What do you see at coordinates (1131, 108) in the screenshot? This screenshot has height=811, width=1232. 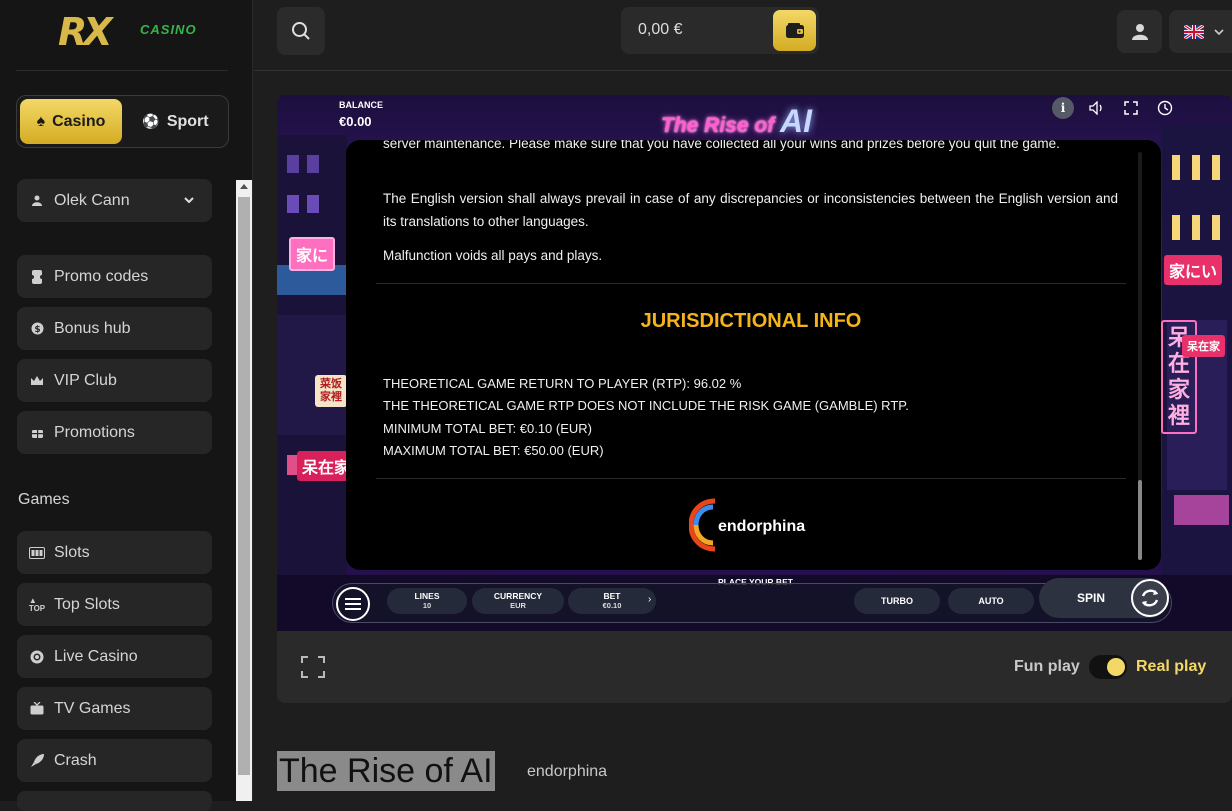 I see `fullscreen-icon` at bounding box center [1131, 108].